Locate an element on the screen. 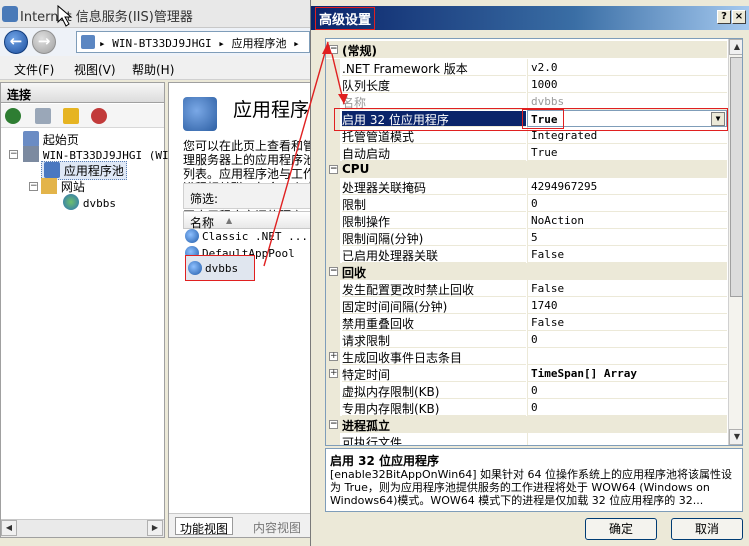 This screenshot has width=749, height=546. scrollbar-thumb is located at coordinates (736, 177).